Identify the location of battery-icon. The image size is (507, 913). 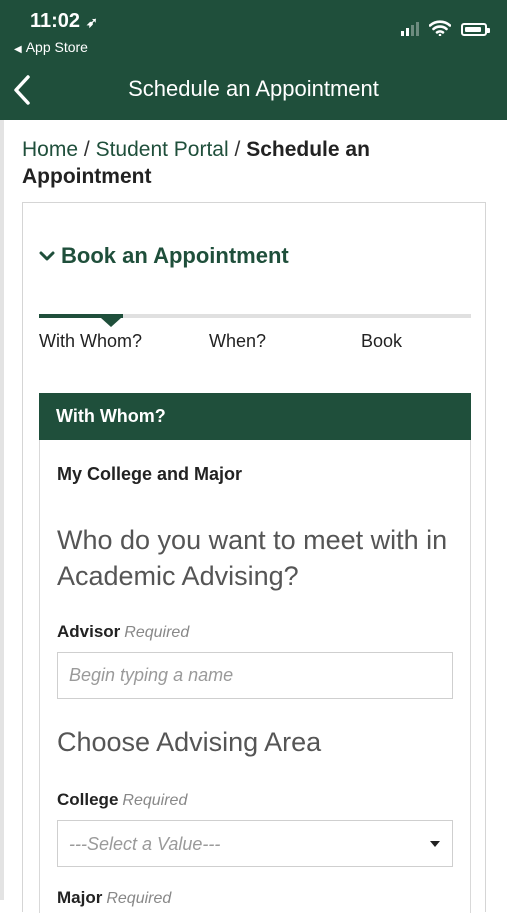
(475, 29).